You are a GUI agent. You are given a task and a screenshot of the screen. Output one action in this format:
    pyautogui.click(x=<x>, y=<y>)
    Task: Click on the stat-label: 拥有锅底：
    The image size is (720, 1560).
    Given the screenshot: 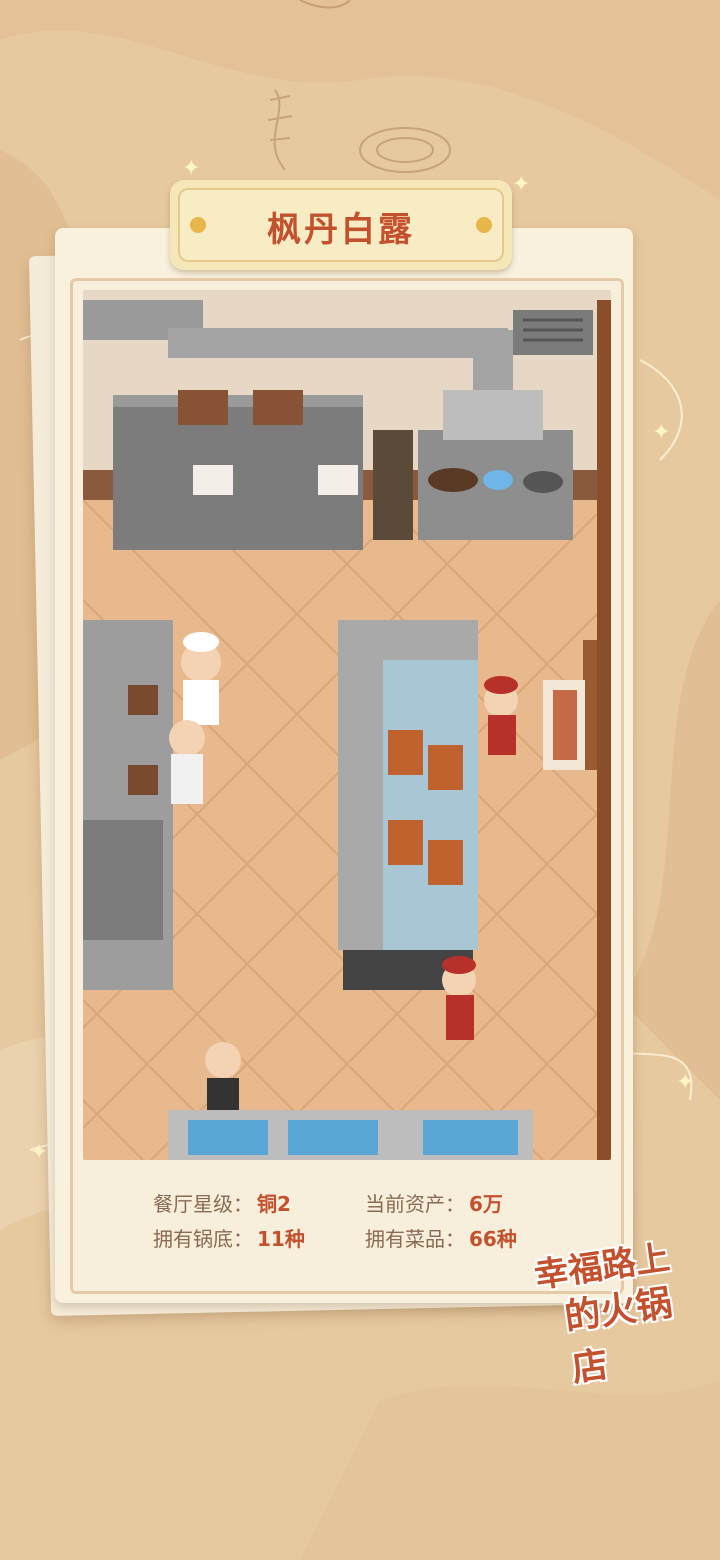 What is the action you would take?
    pyautogui.click(x=203, y=1239)
    